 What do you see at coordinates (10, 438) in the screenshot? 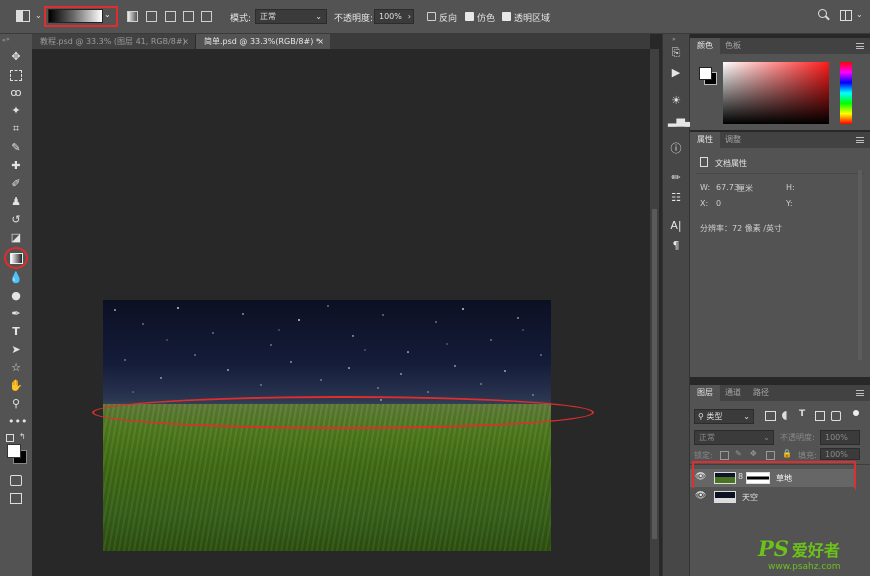
I see `default-colors-icon` at bounding box center [10, 438].